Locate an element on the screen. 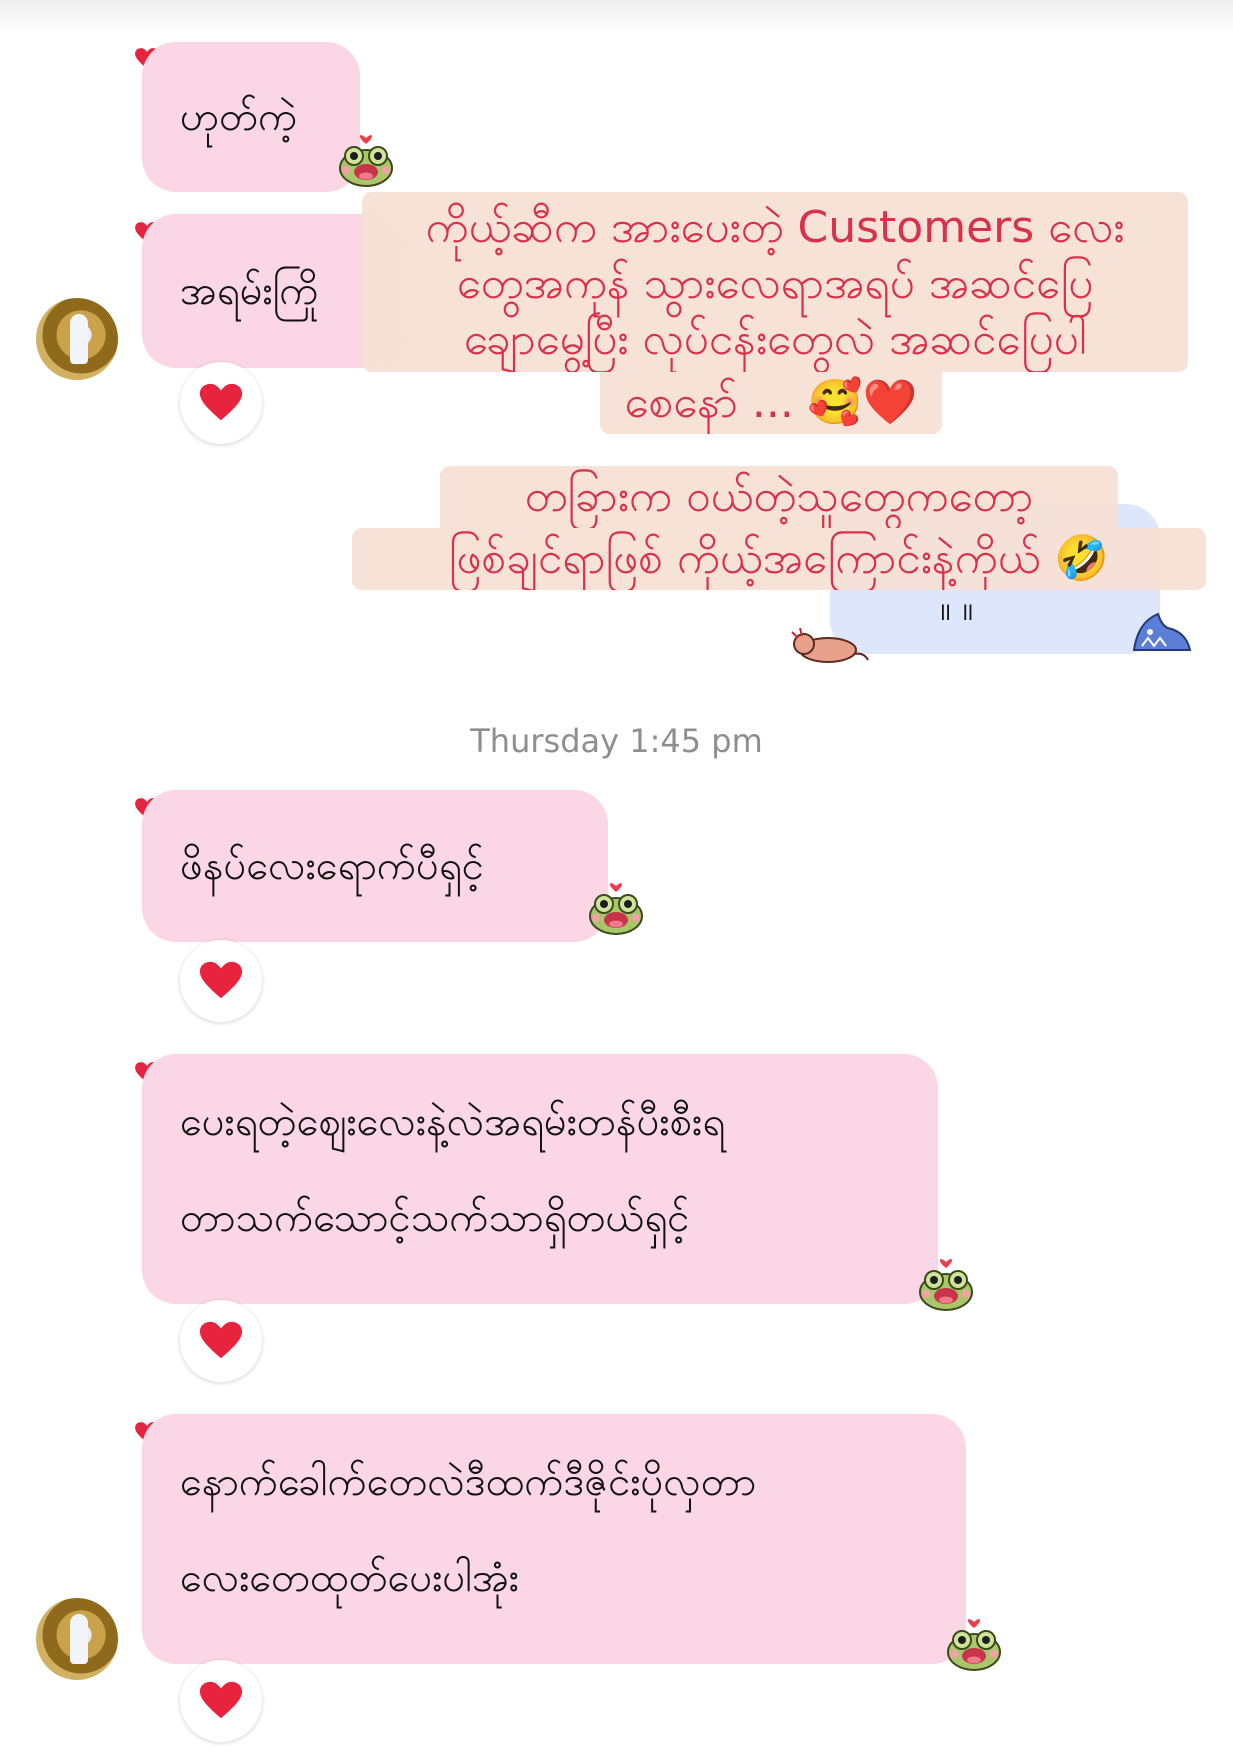 The width and height of the screenshot is (1233, 1764). caption-line: ချောမွေ့ပြီး လုပ်ငန်းတွေလဲ အဆင်ပြေပါ is located at coordinates (775, 339).